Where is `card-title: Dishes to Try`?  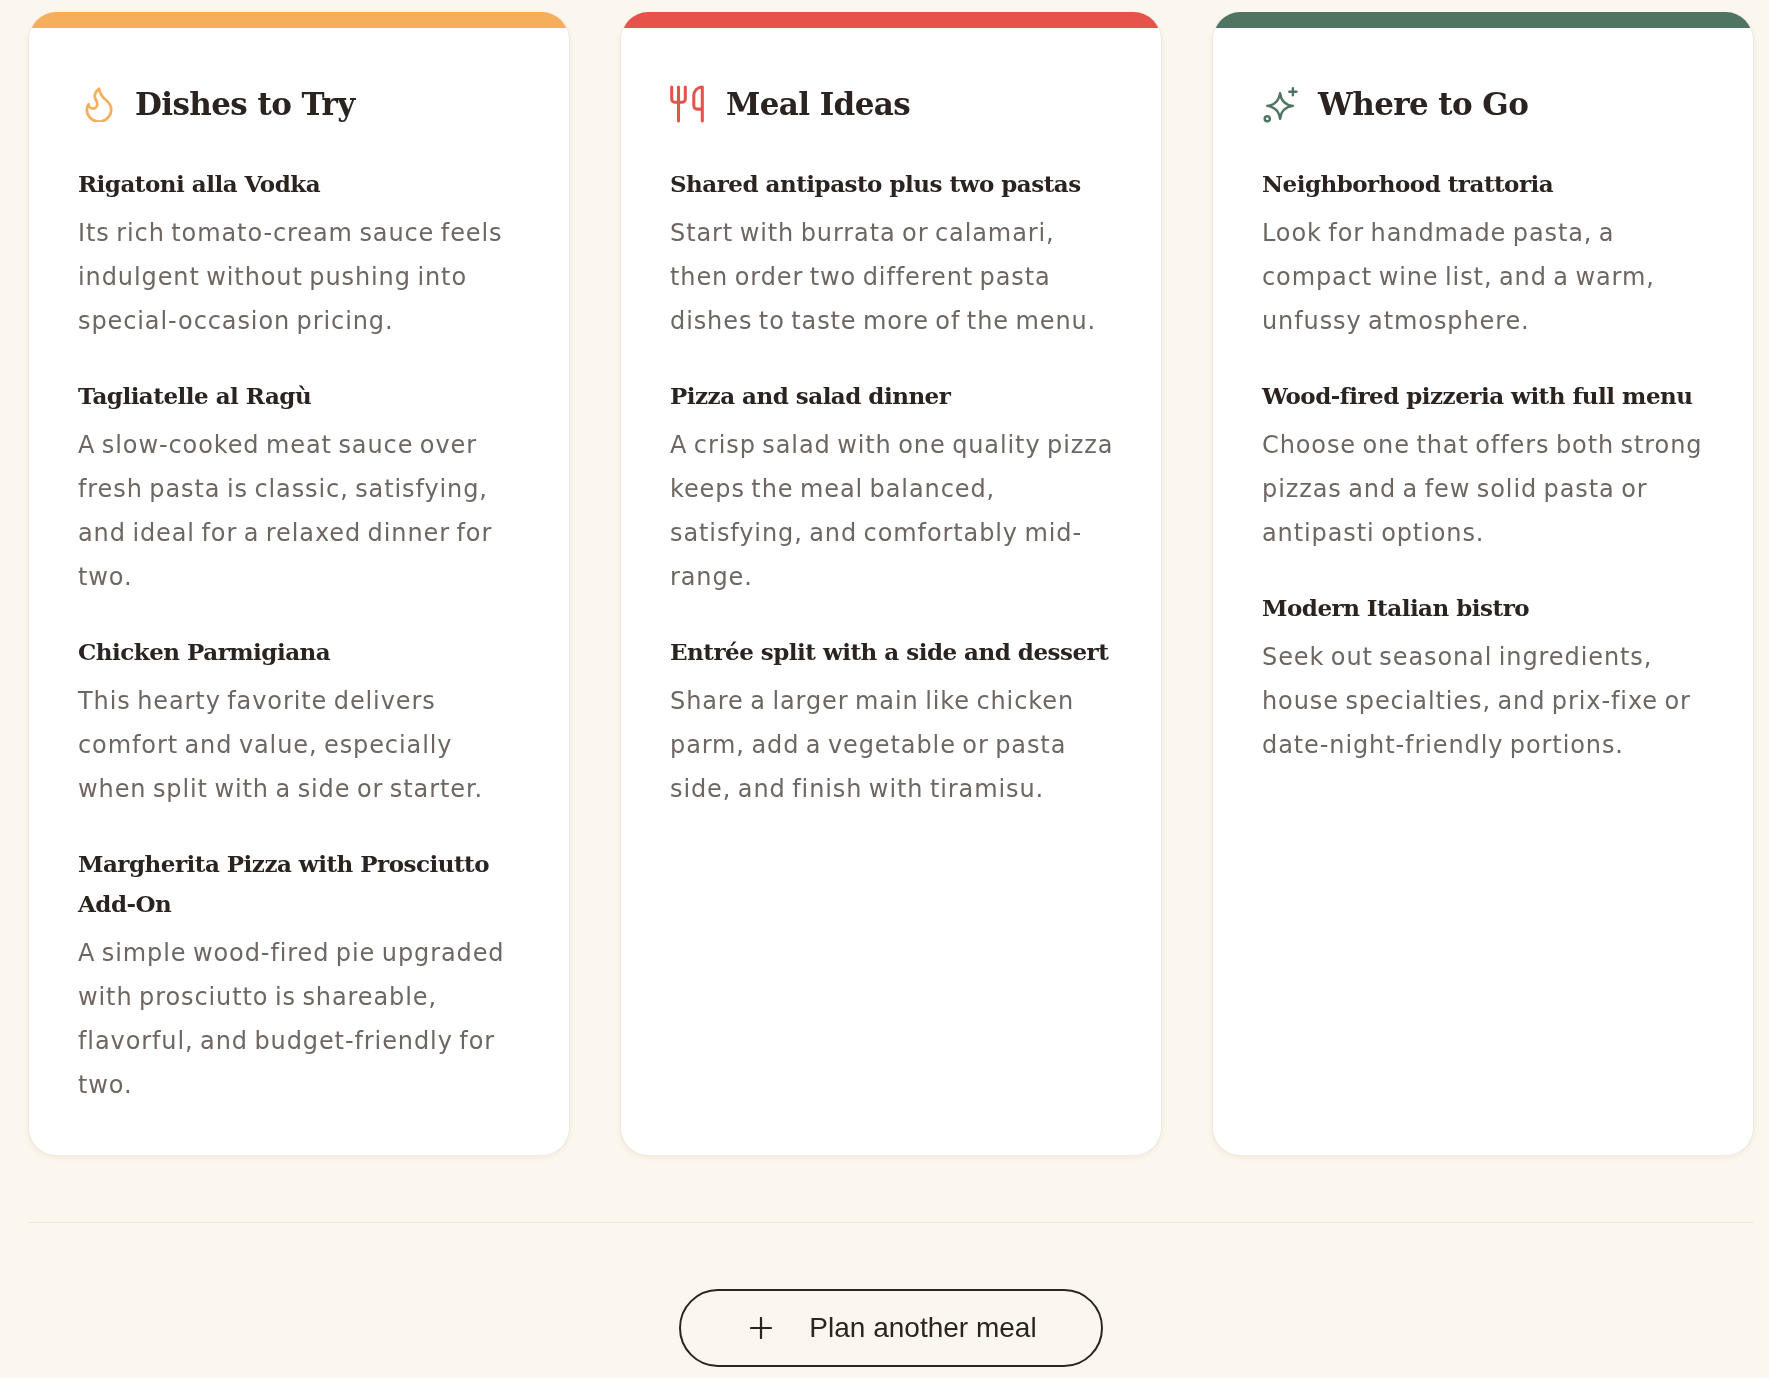 card-title: Dishes to Try is located at coordinates (245, 104).